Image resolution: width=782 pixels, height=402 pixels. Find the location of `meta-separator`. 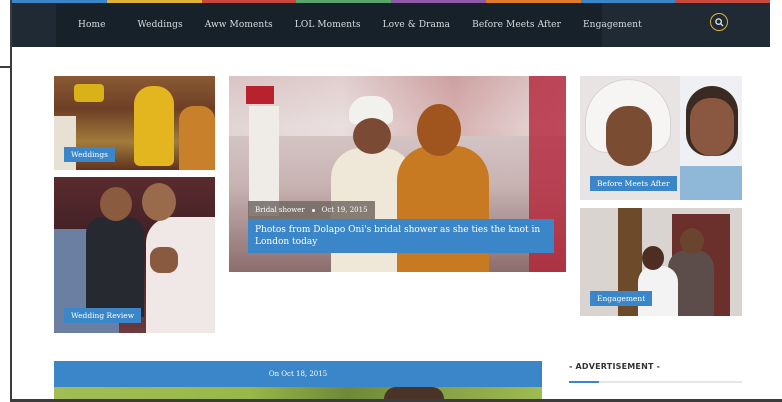

meta-separator is located at coordinates (313, 210).